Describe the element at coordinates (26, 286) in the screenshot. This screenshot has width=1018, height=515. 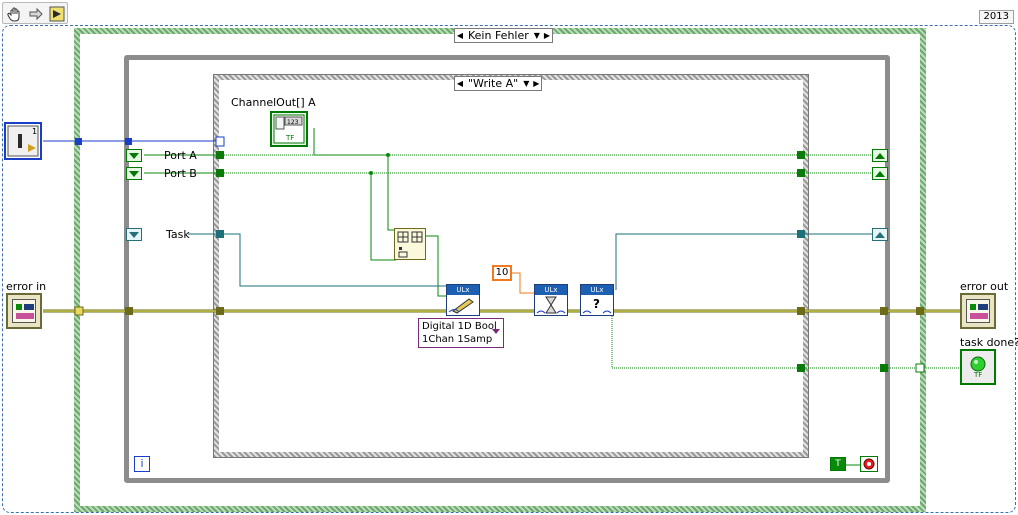
I see `error-in-label: error in` at that location.